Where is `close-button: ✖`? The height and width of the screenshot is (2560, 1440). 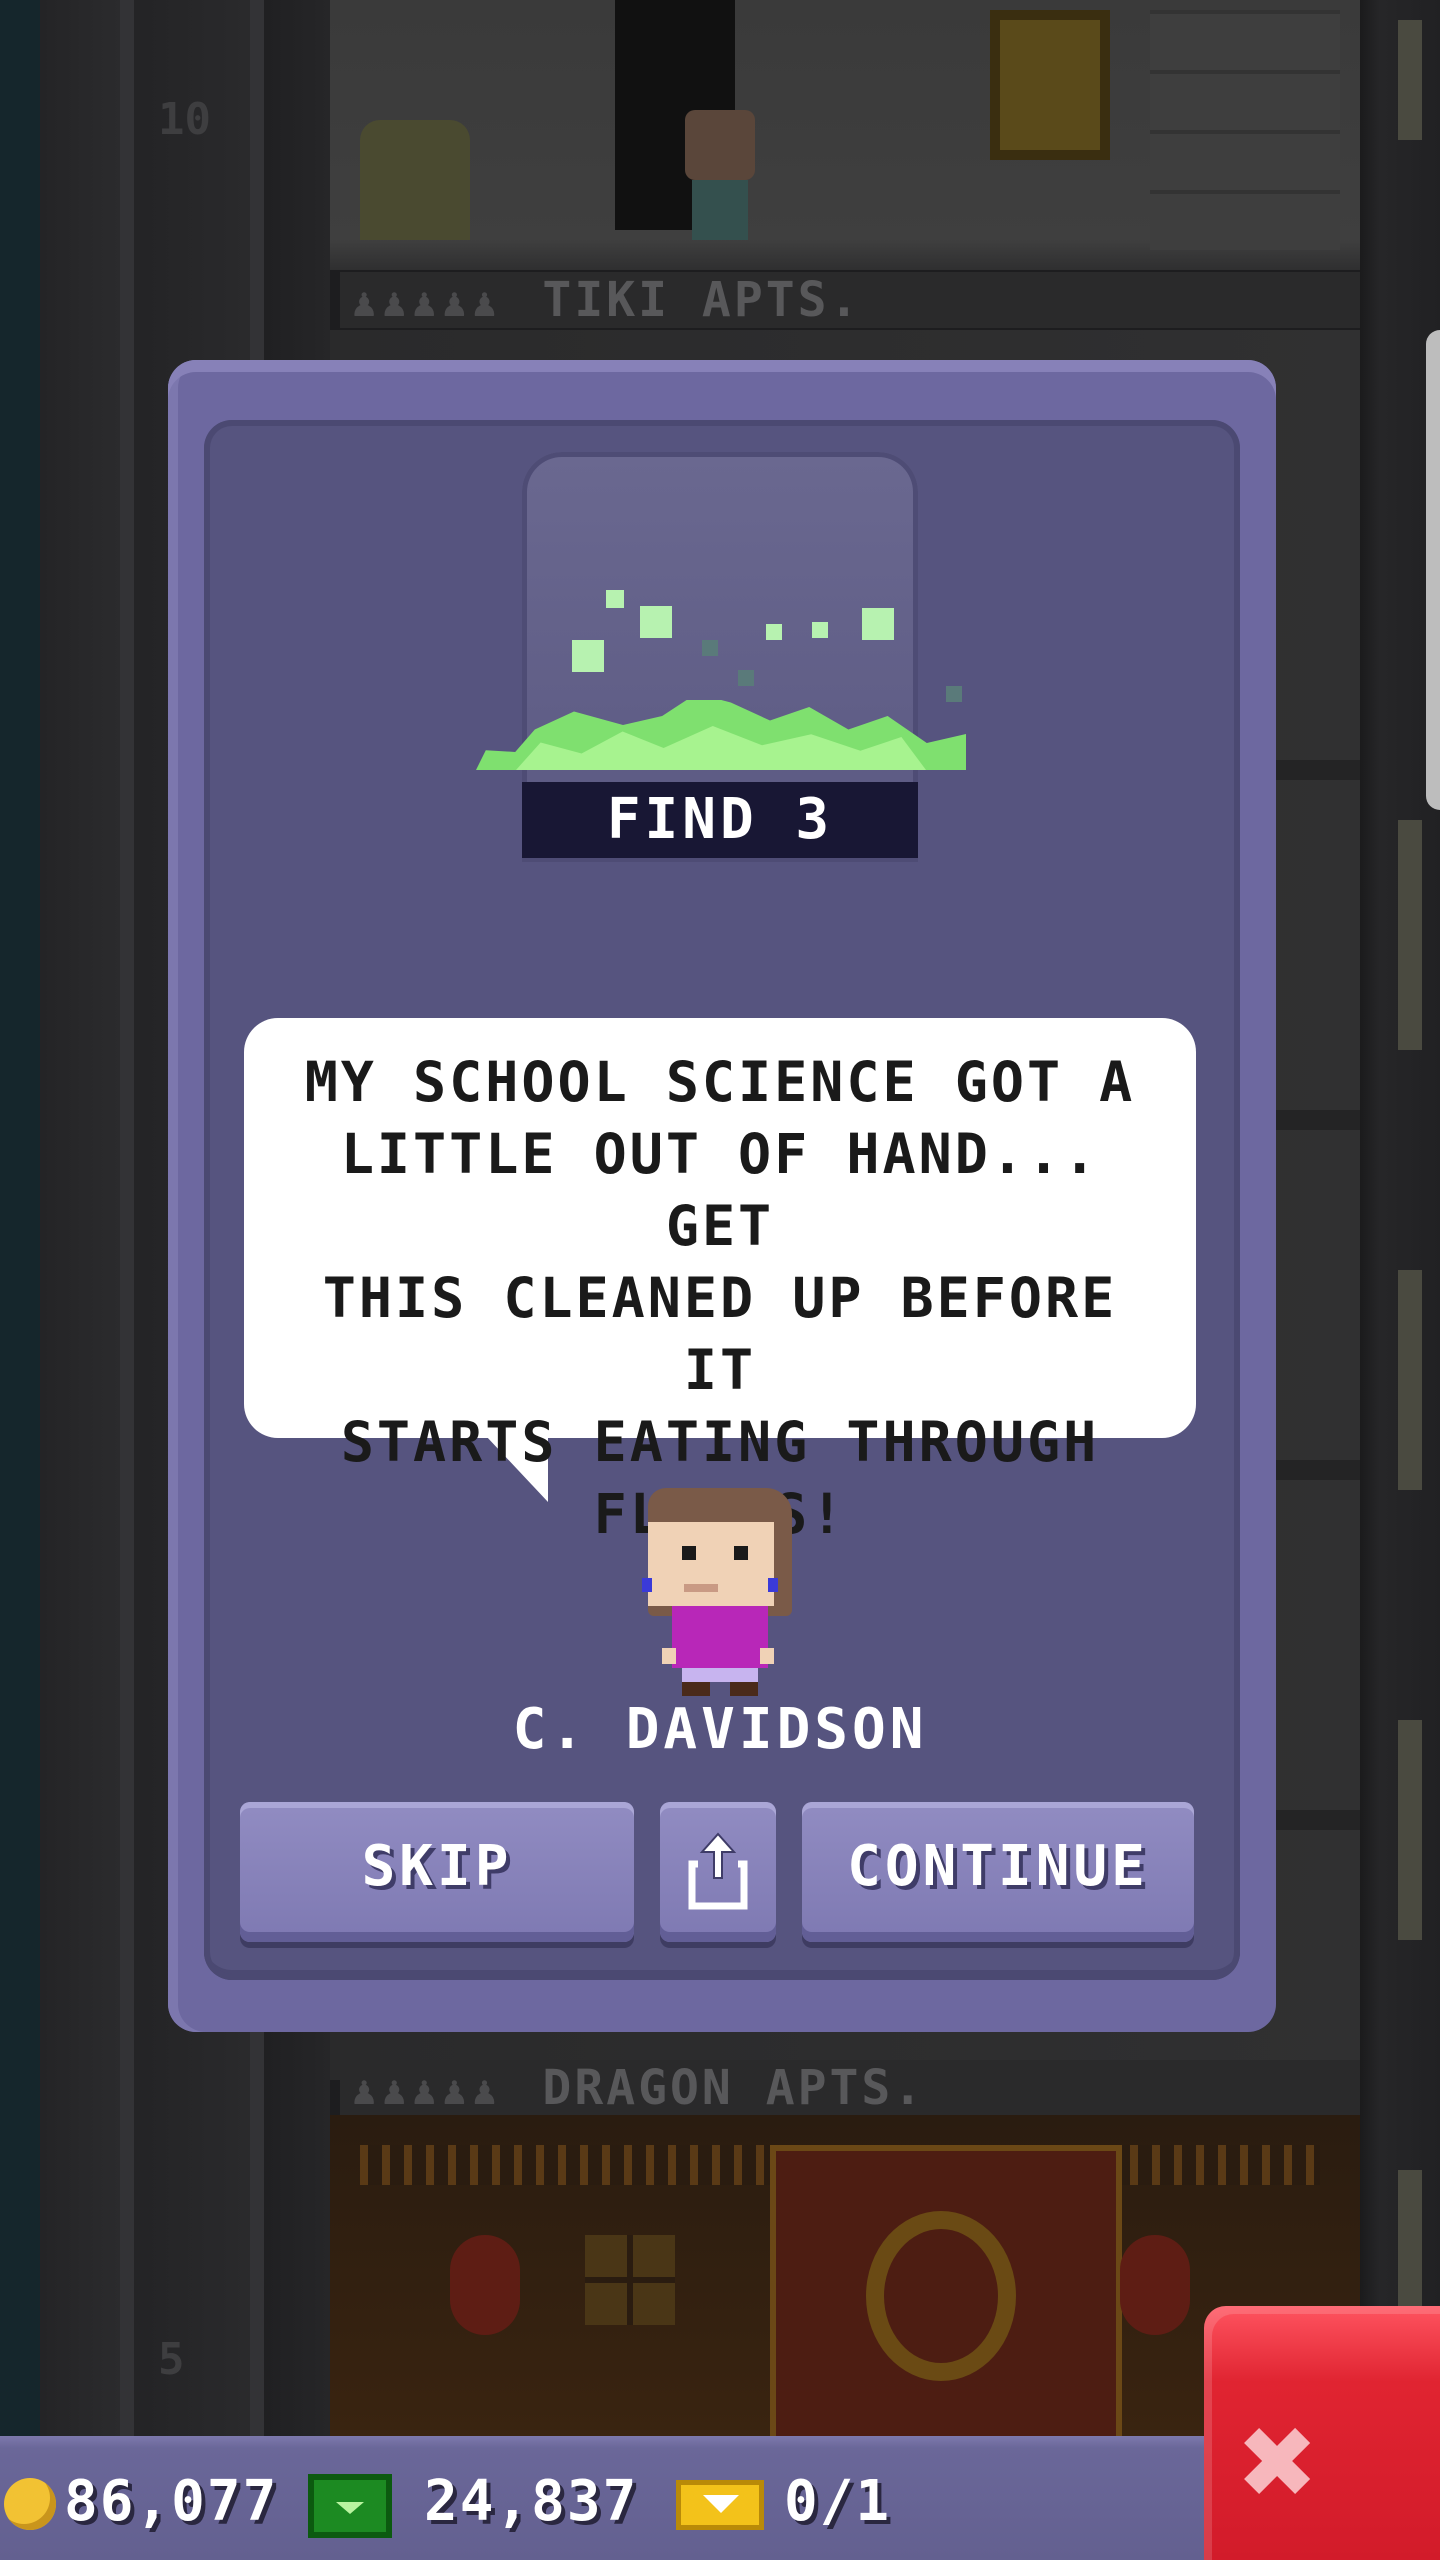 close-button: ✖ is located at coordinates (1322, 2433).